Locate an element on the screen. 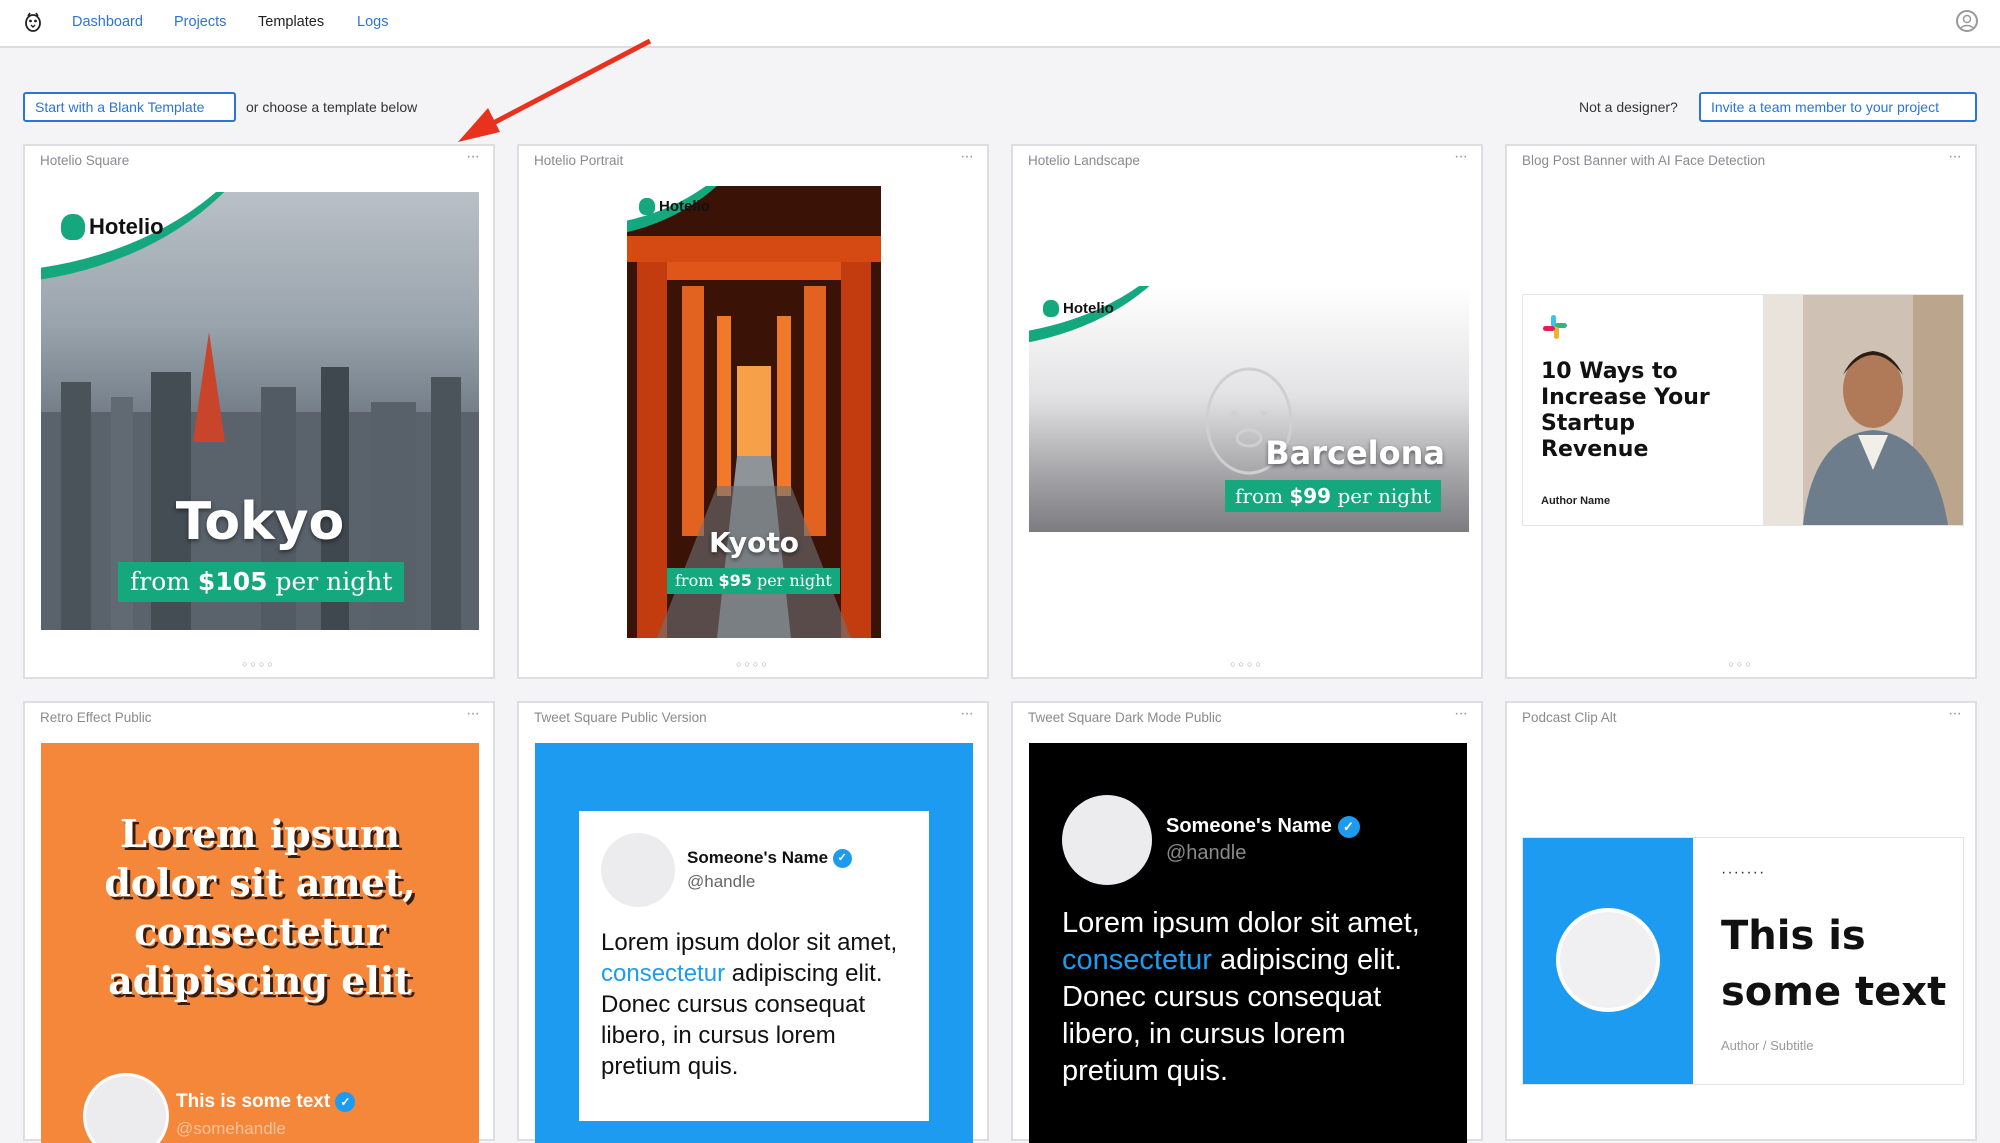 Image resolution: width=2000 pixels, height=1143 pixels. podcast-blue-panel is located at coordinates (1608, 961).